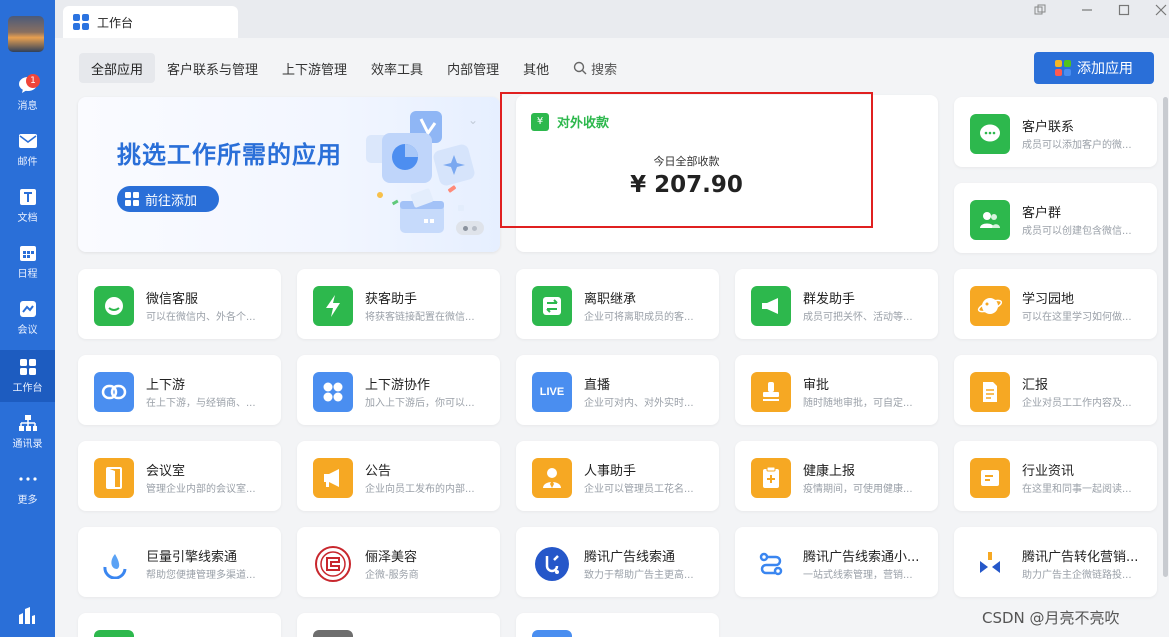 This screenshot has height=637, width=1169. Describe the element at coordinates (289, 174) in the screenshot. I see `promo-banner: 挑选工作所需的应用 前往添加 ⌄` at that location.